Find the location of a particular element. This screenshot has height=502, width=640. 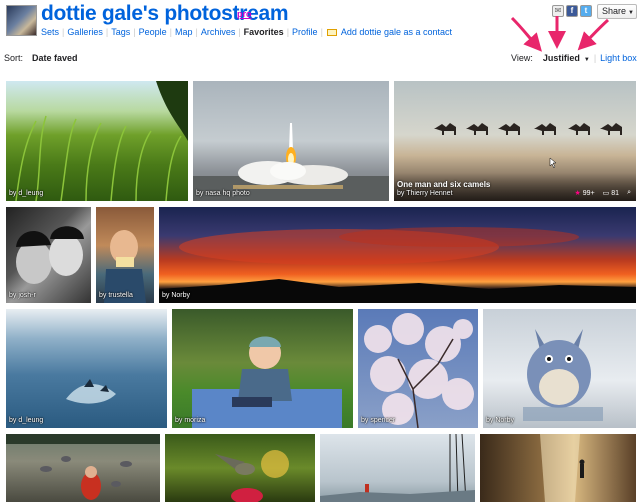

star-icon: ★ is located at coordinates (577, 193).